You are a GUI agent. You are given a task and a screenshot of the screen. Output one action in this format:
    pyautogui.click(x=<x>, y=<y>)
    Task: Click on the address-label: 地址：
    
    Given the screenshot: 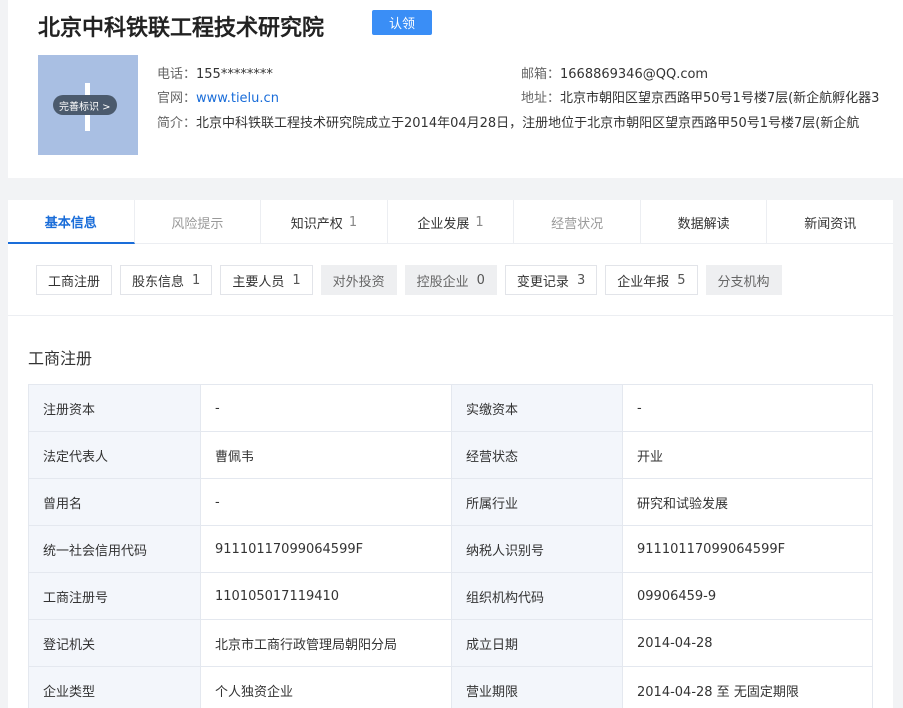 What is the action you would take?
    pyautogui.click(x=541, y=98)
    